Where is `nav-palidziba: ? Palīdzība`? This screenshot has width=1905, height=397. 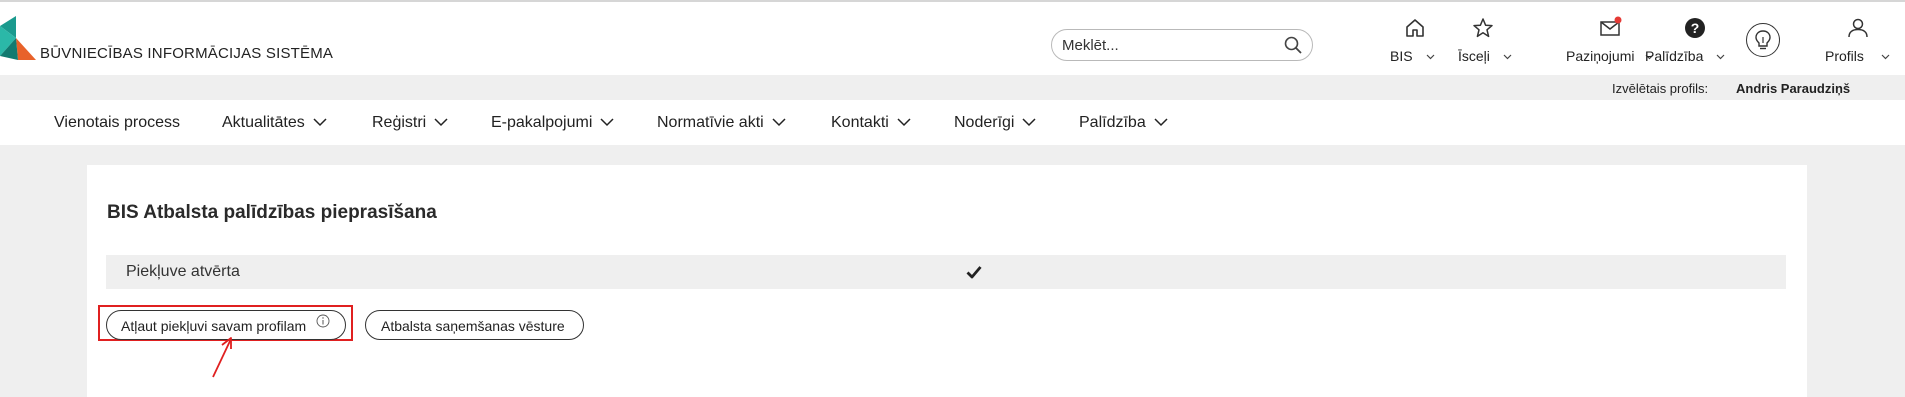
nav-palidziba: ? Palīdzība is located at coordinates (1695, 41).